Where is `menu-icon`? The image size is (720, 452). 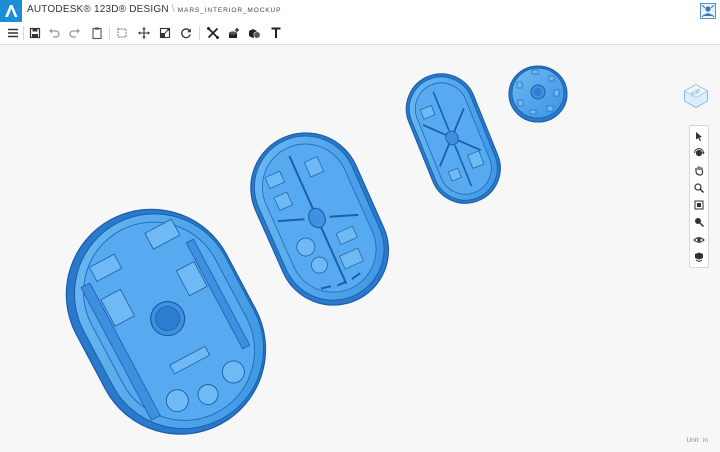
menu-icon is located at coordinates (13, 33).